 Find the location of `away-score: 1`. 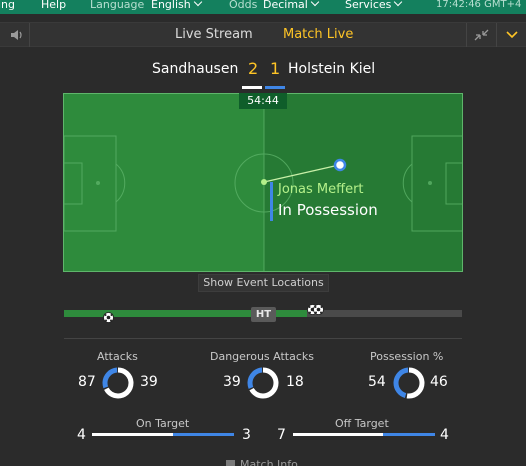

away-score: 1 is located at coordinates (275, 68).